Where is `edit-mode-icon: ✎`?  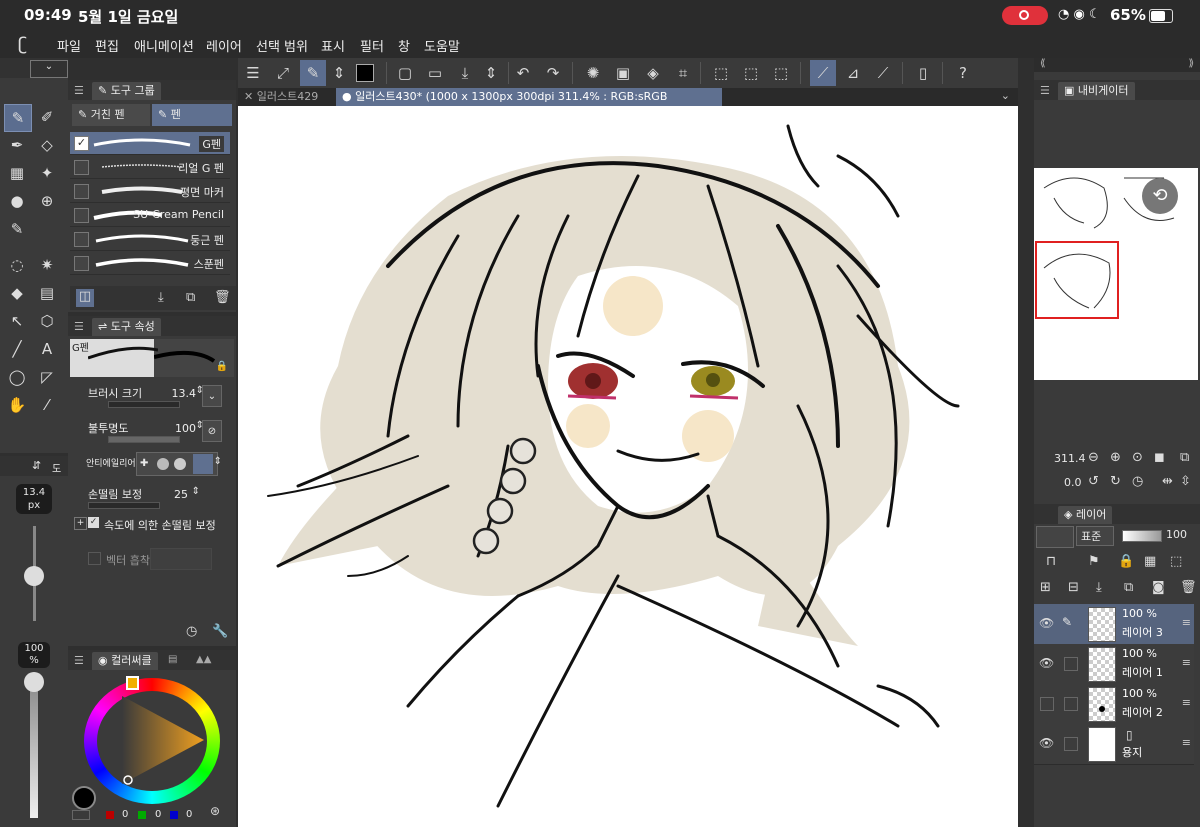
edit-mode-icon: ✎ is located at coordinates (313, 73).